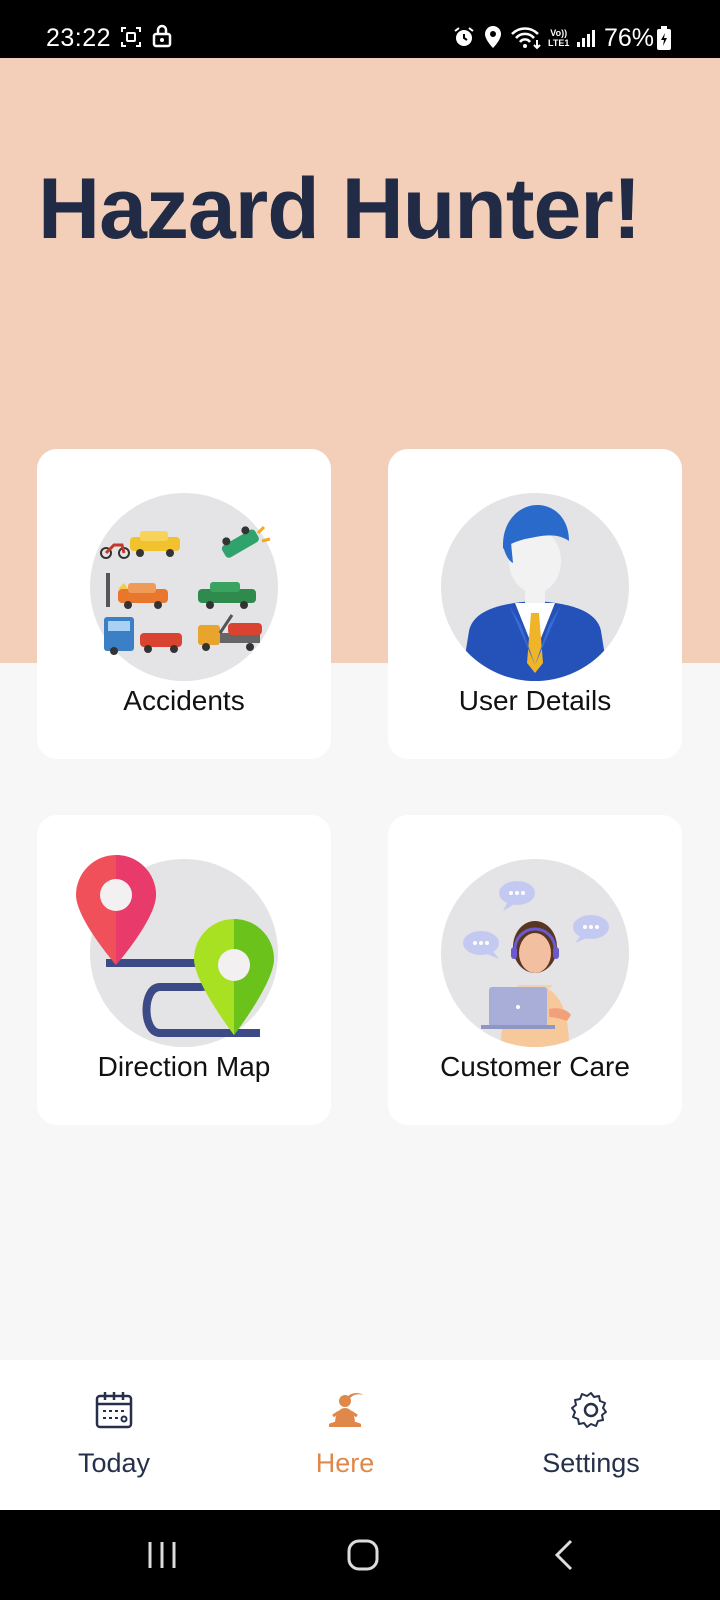 The width and height of the screenshot is (720, 1600). I want to click on location-icon, so click(493, 37).